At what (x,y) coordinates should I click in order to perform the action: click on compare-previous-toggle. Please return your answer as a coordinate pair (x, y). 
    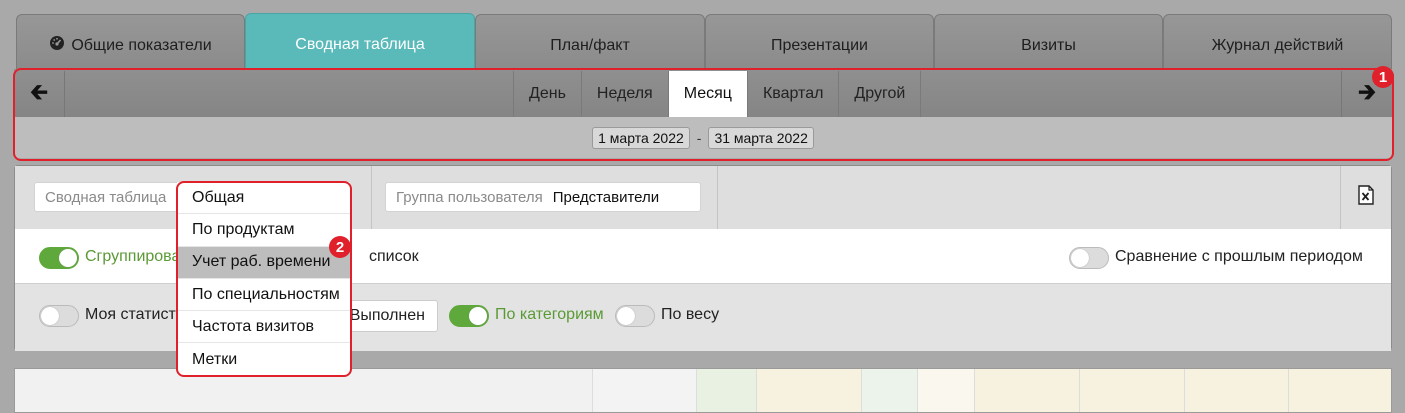
    Looking at the image, I should click on (1089, 258).